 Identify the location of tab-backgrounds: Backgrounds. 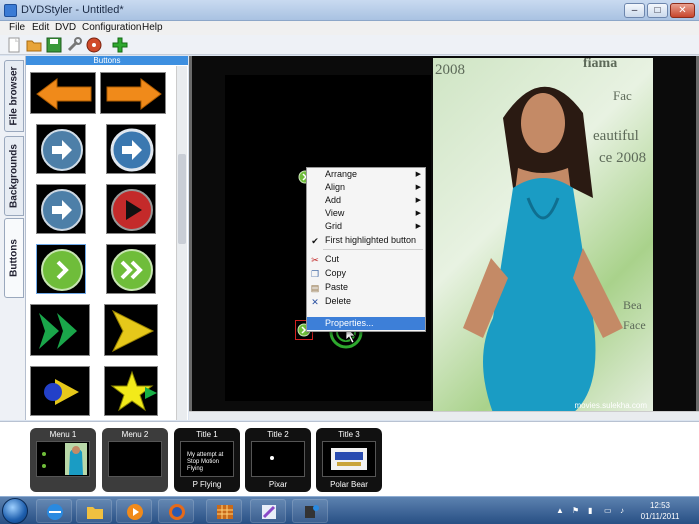
(14, 176).